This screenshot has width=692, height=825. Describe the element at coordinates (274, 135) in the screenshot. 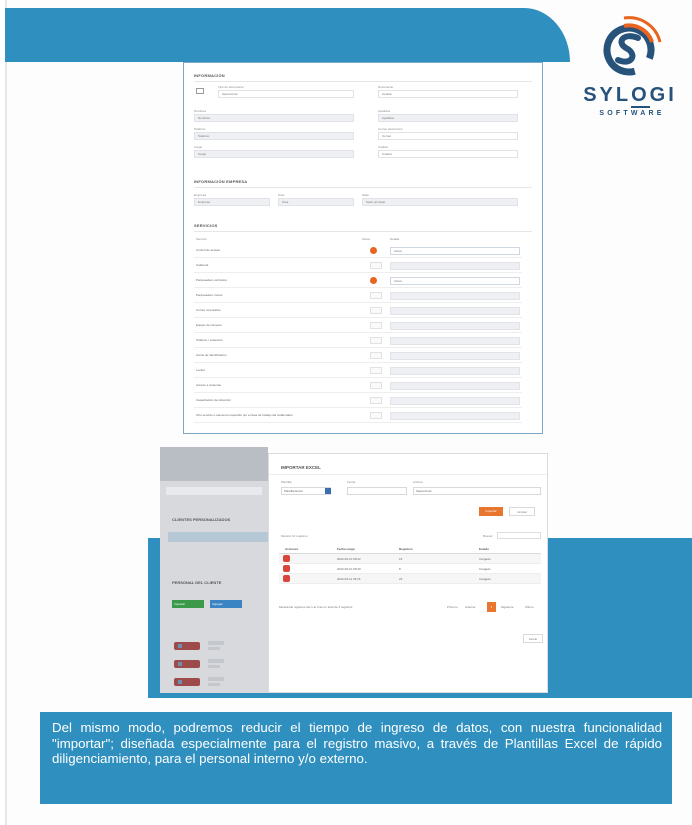

I see `telefono-field: Teléfono Teléfono` at that location.